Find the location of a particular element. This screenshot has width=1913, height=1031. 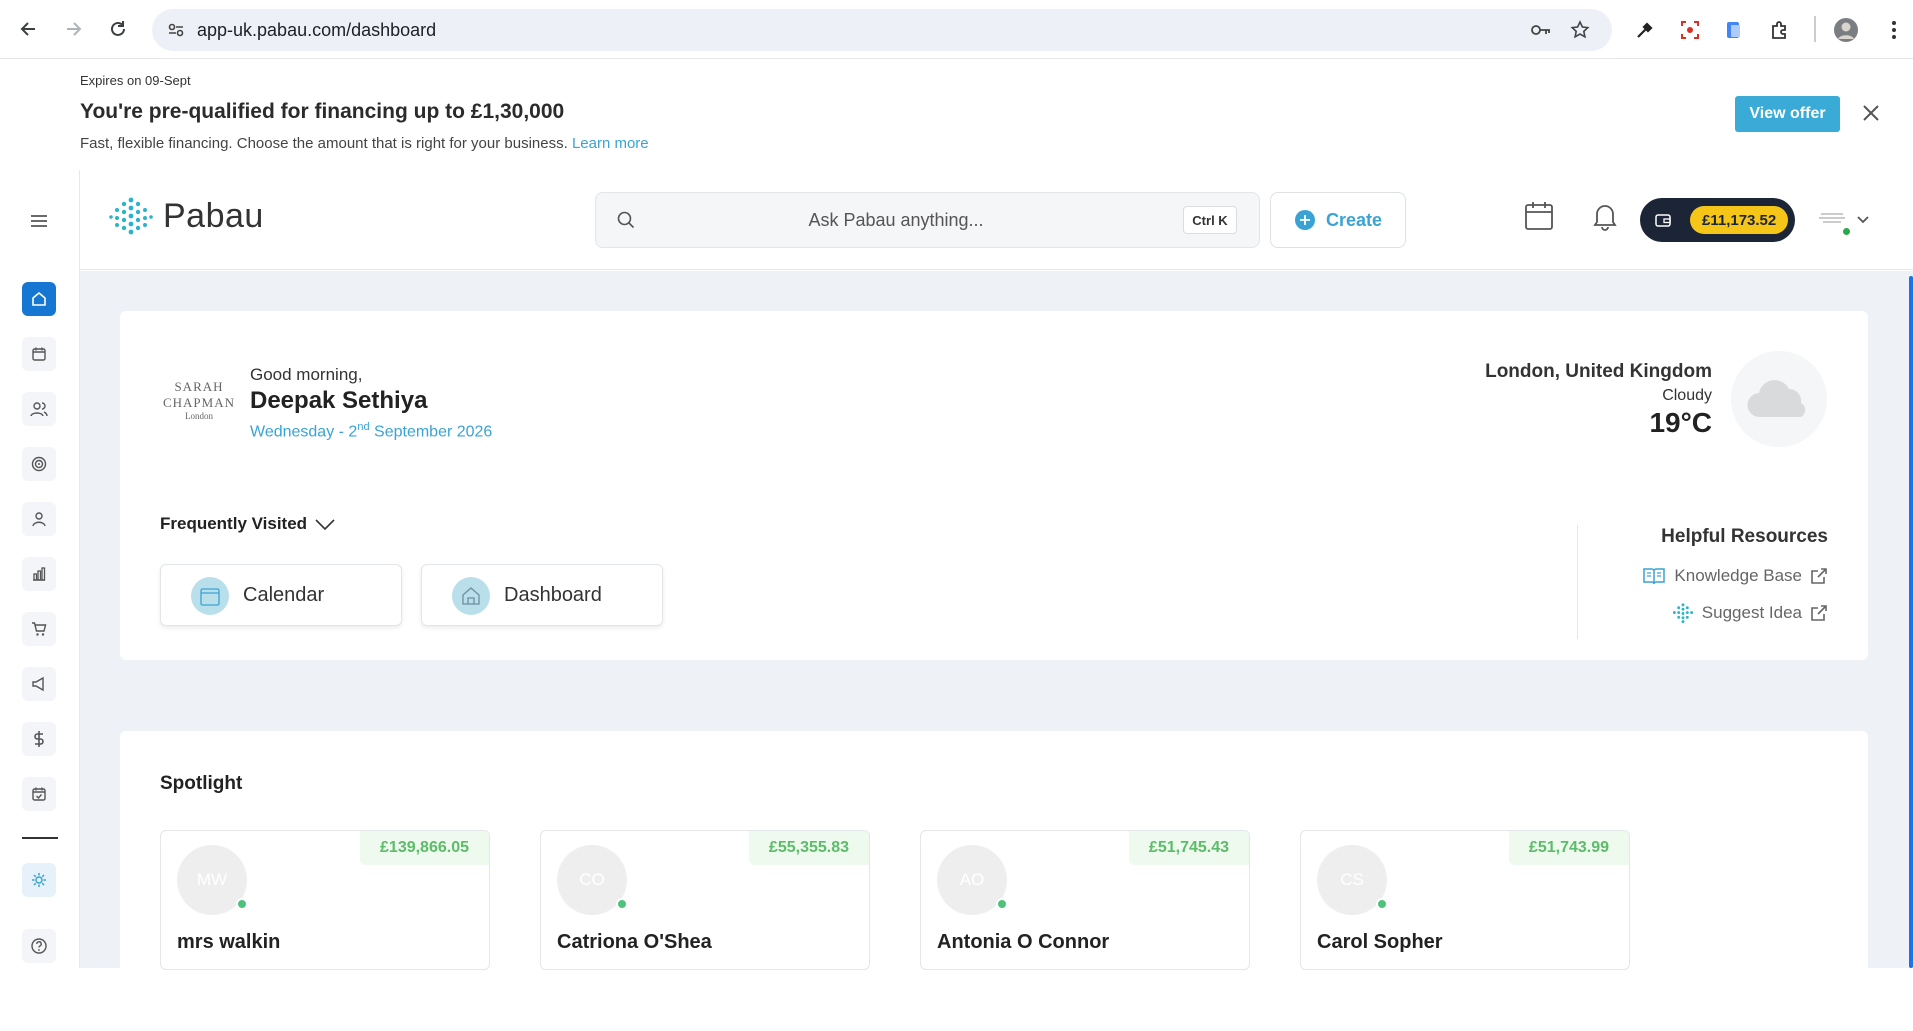

greeting-salutation: Good morning, is located at coordinates (306, 374).